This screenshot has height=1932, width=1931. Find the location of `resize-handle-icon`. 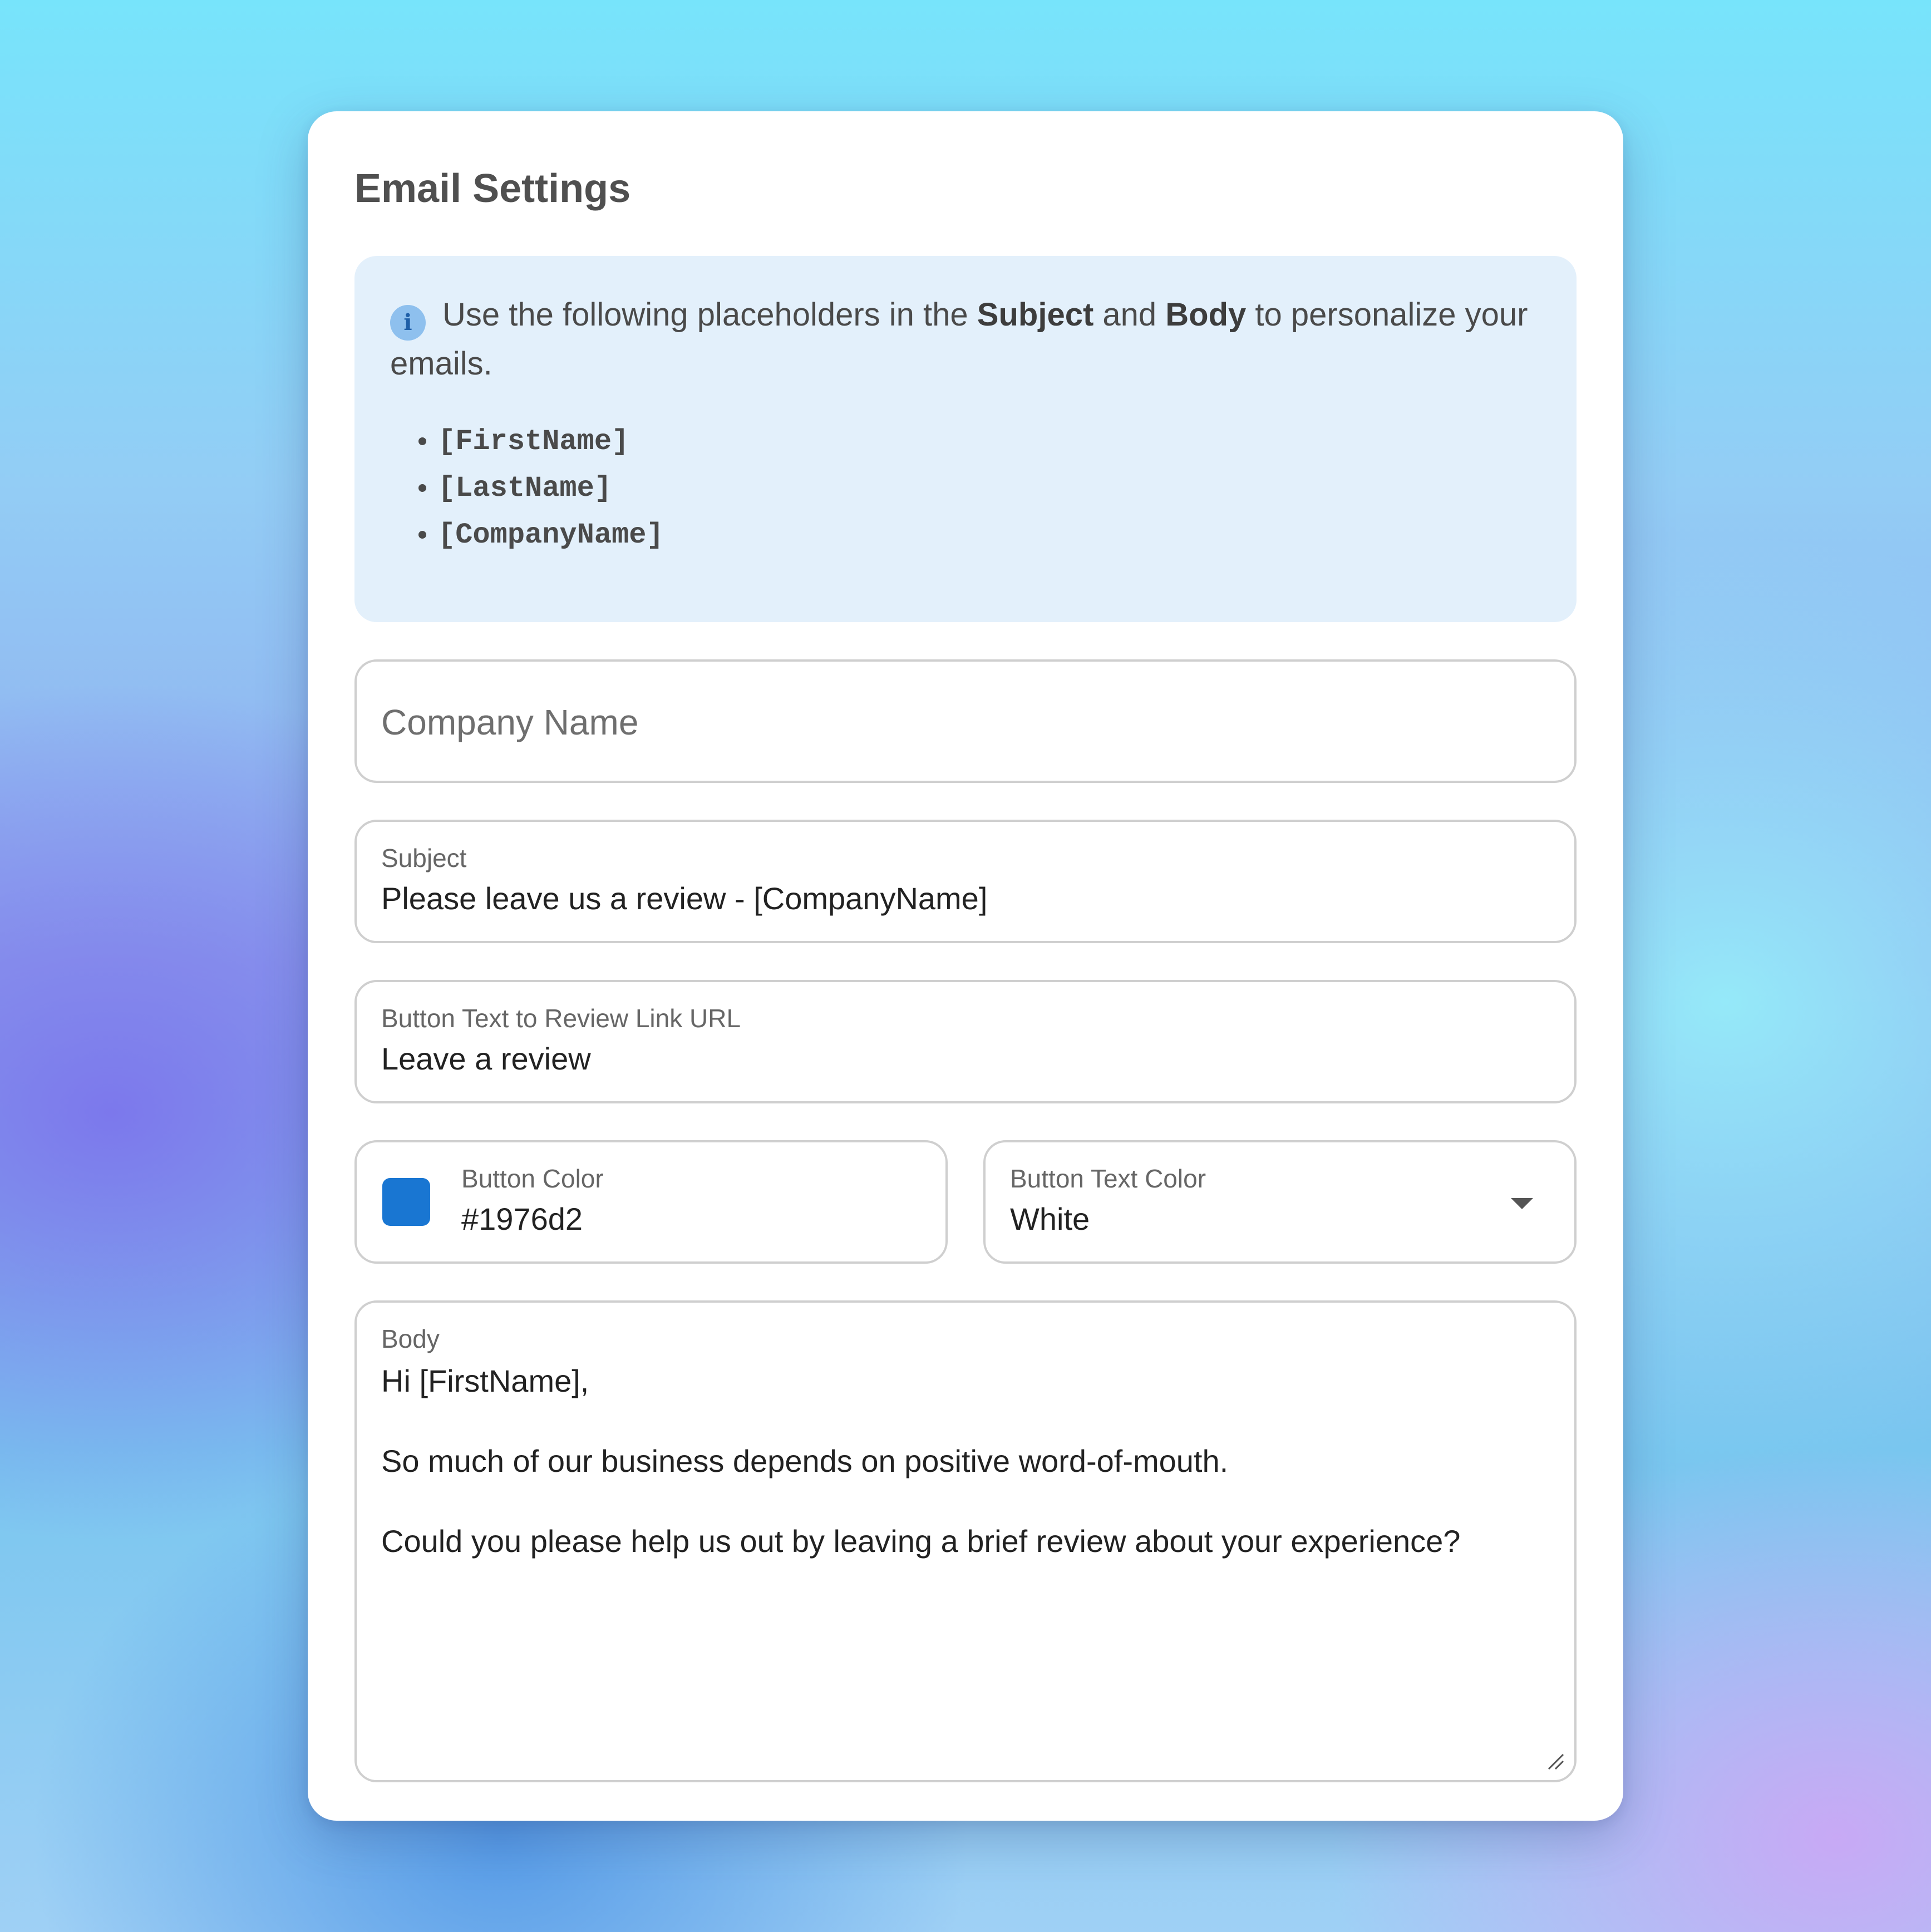

resize-handle-icon is located at coordinates (1555, 1761).